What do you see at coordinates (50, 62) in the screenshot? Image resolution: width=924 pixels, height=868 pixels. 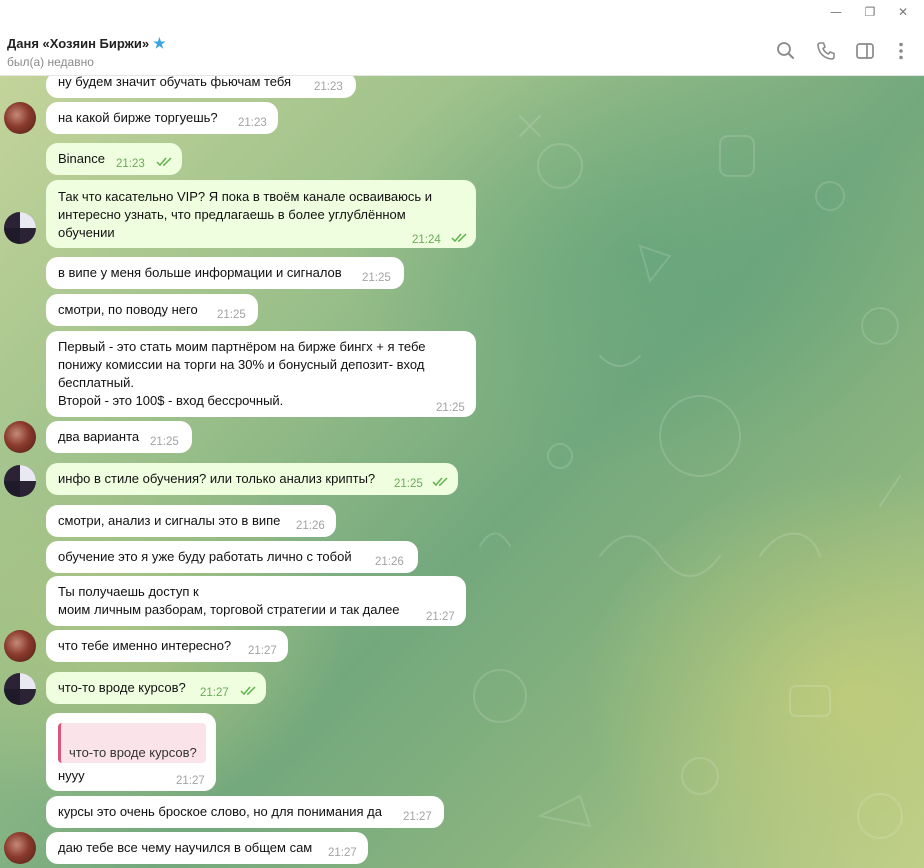 I see `contact-status: был(а) недавно` at bounding box center [50, 62].